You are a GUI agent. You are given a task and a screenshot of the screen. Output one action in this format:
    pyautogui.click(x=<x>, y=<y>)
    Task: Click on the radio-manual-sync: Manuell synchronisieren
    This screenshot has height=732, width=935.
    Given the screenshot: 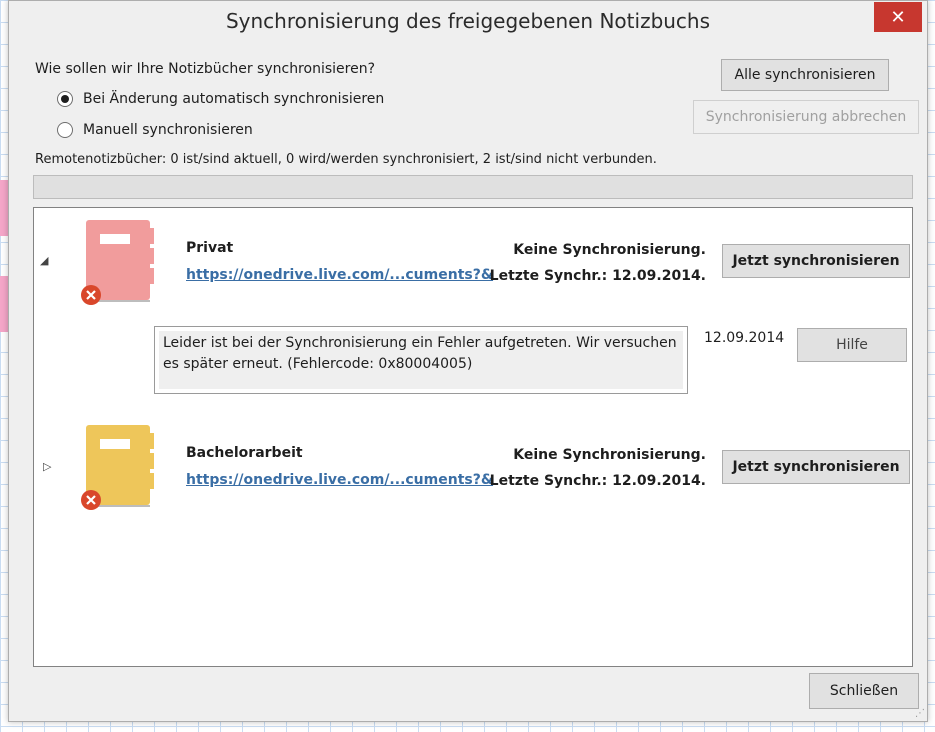 What is the action you would take?
    pyautogui.click(x=155, y=130)
    